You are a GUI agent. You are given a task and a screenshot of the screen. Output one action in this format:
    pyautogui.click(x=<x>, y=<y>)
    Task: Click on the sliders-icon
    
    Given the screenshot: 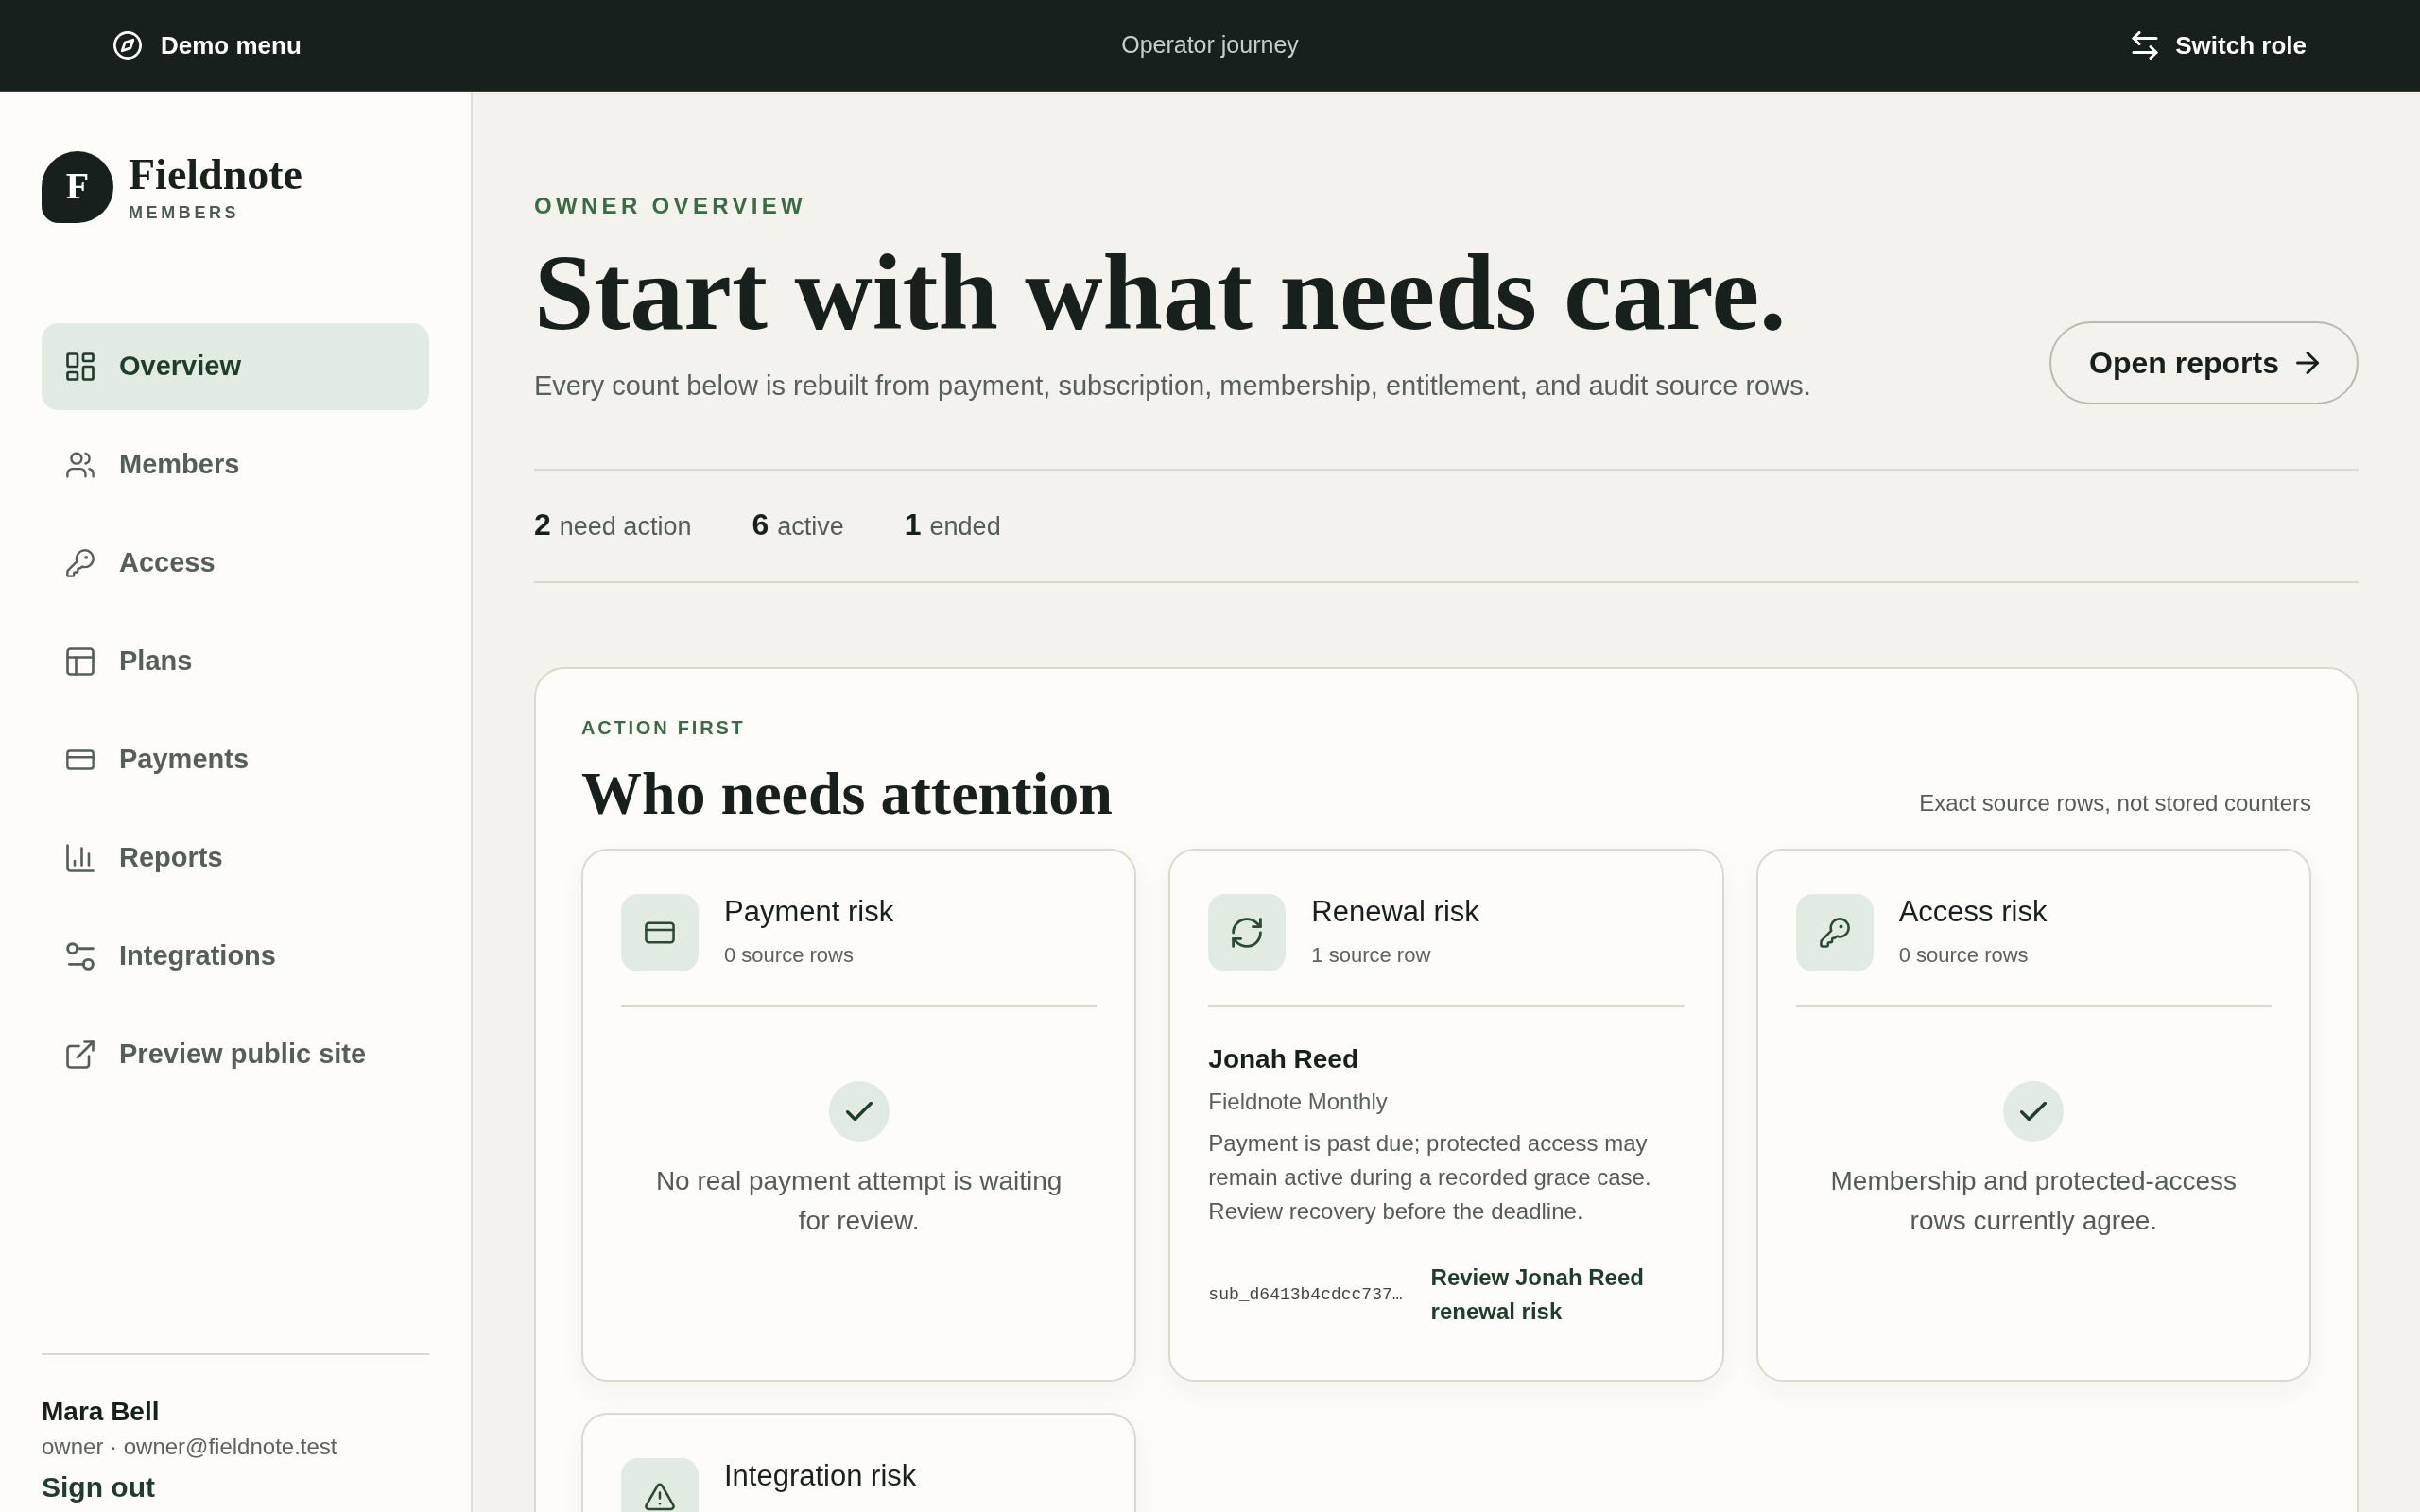 What is the action you would take?
    pyautogui.click(x=80, y=956)
    